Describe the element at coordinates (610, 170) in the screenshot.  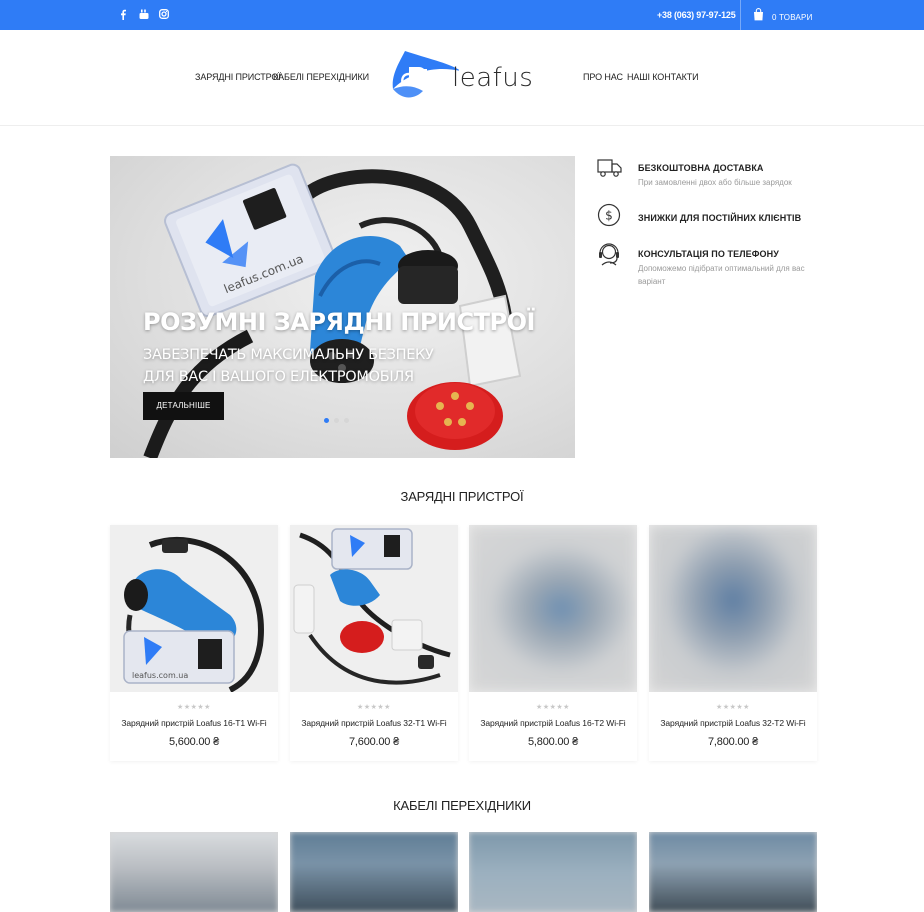
I see `truck-icon` at that location.